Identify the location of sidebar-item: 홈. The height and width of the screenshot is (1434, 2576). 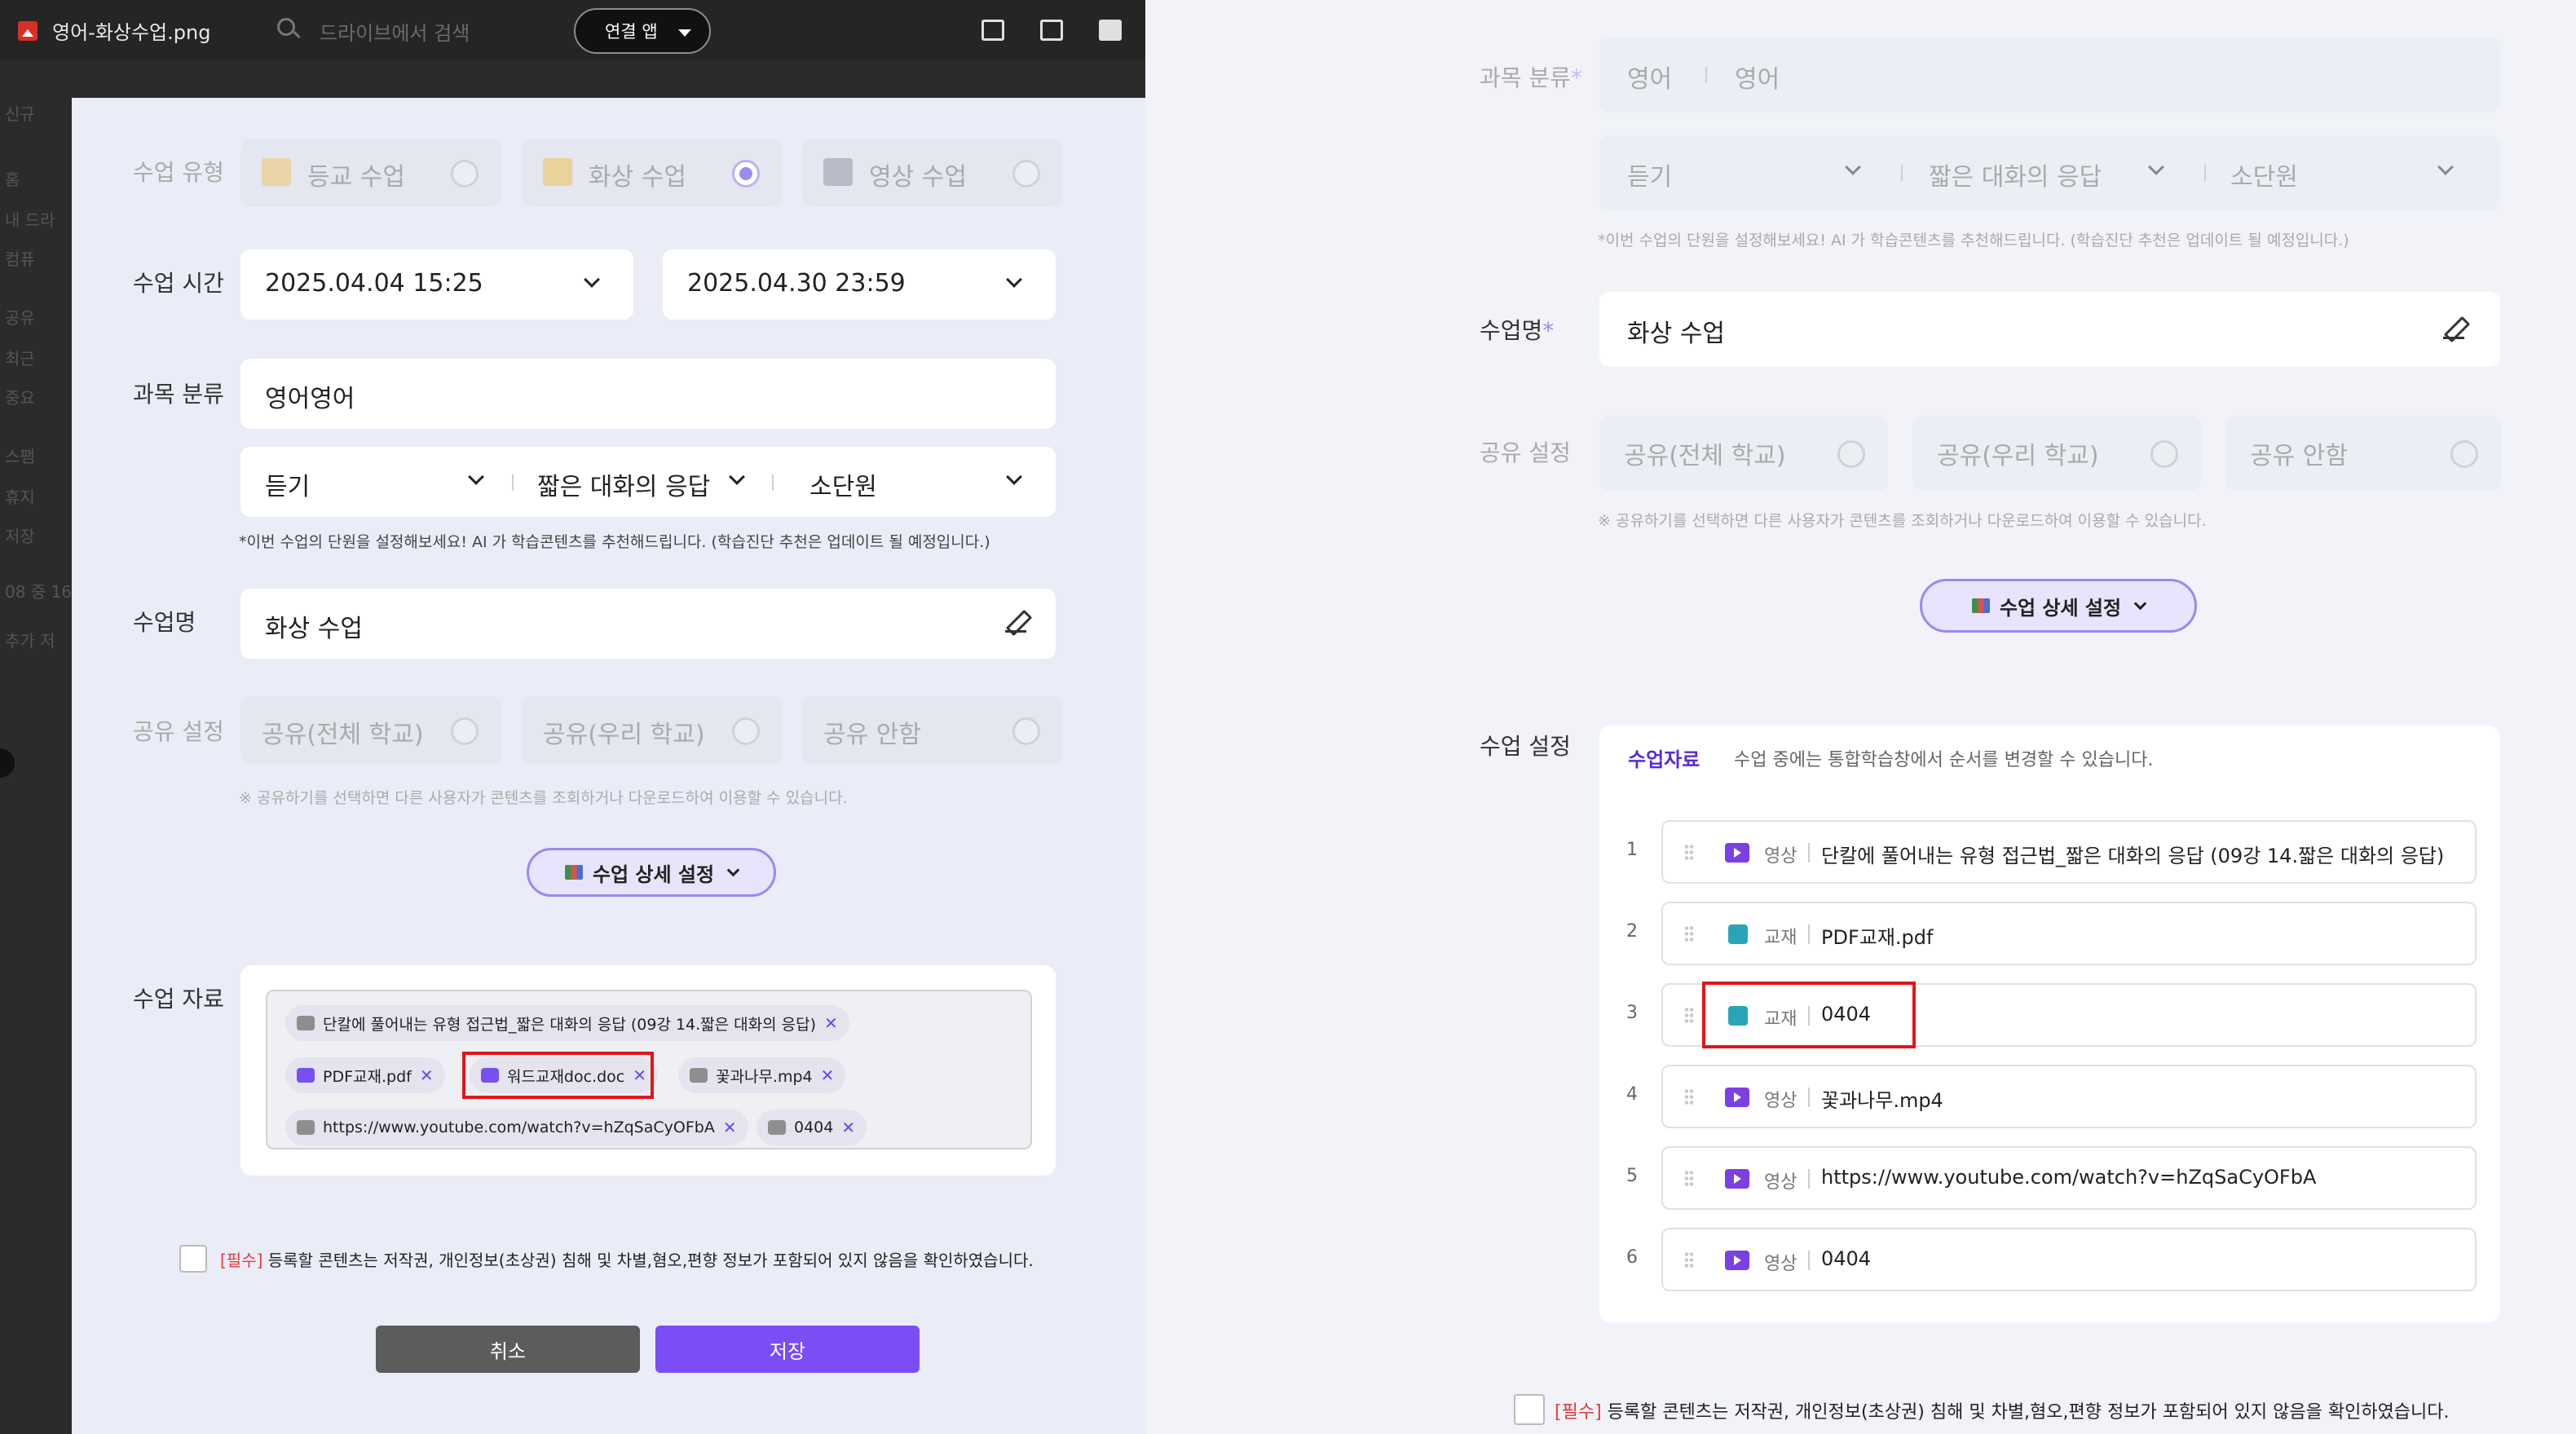
(12, 178).